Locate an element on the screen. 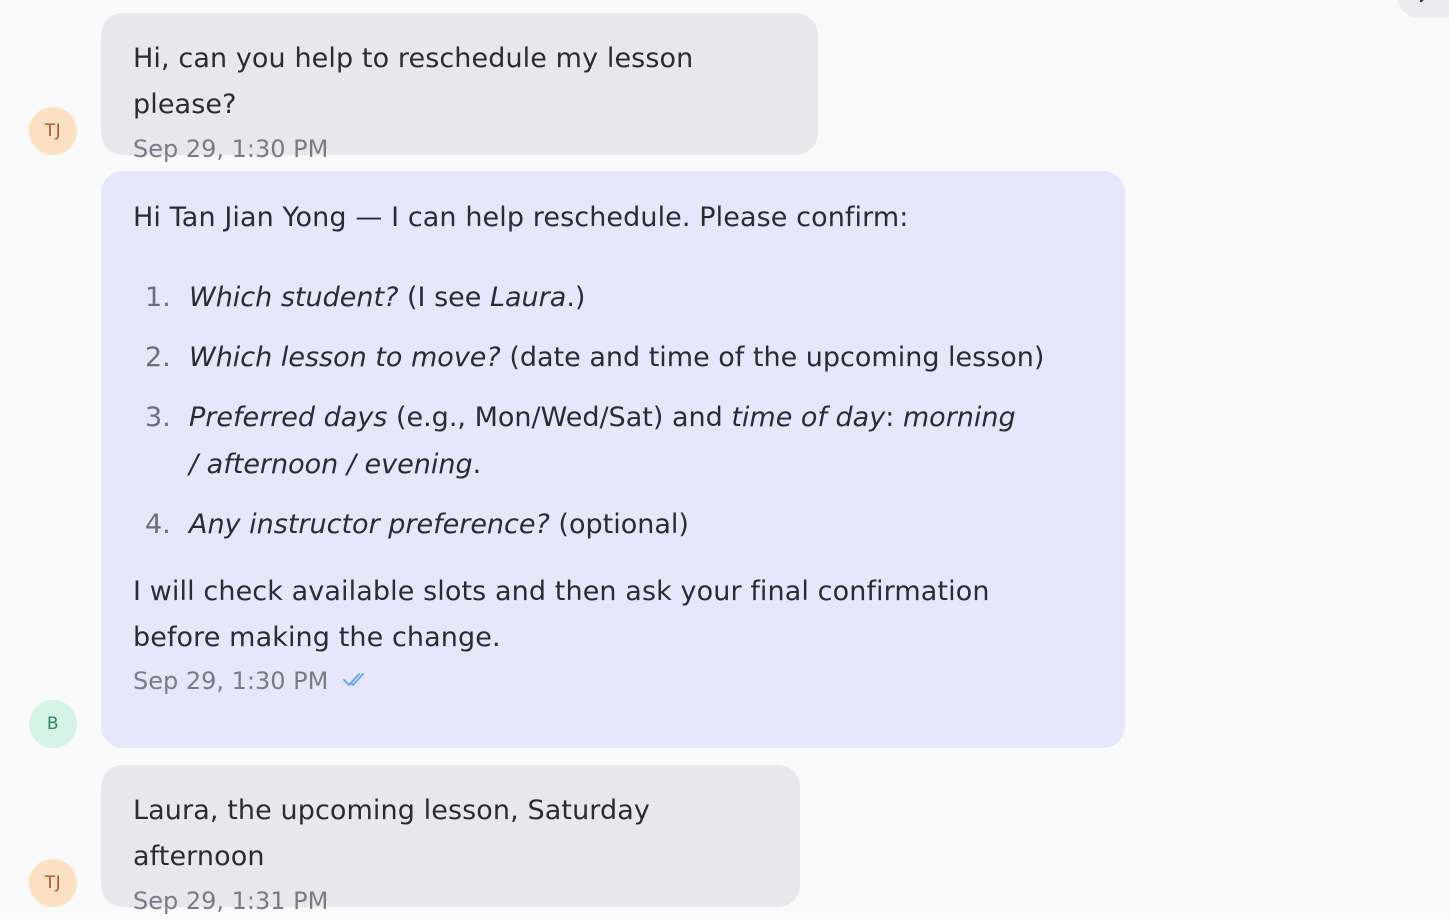  corner-nav-button is located at coordinates (1423, 9).